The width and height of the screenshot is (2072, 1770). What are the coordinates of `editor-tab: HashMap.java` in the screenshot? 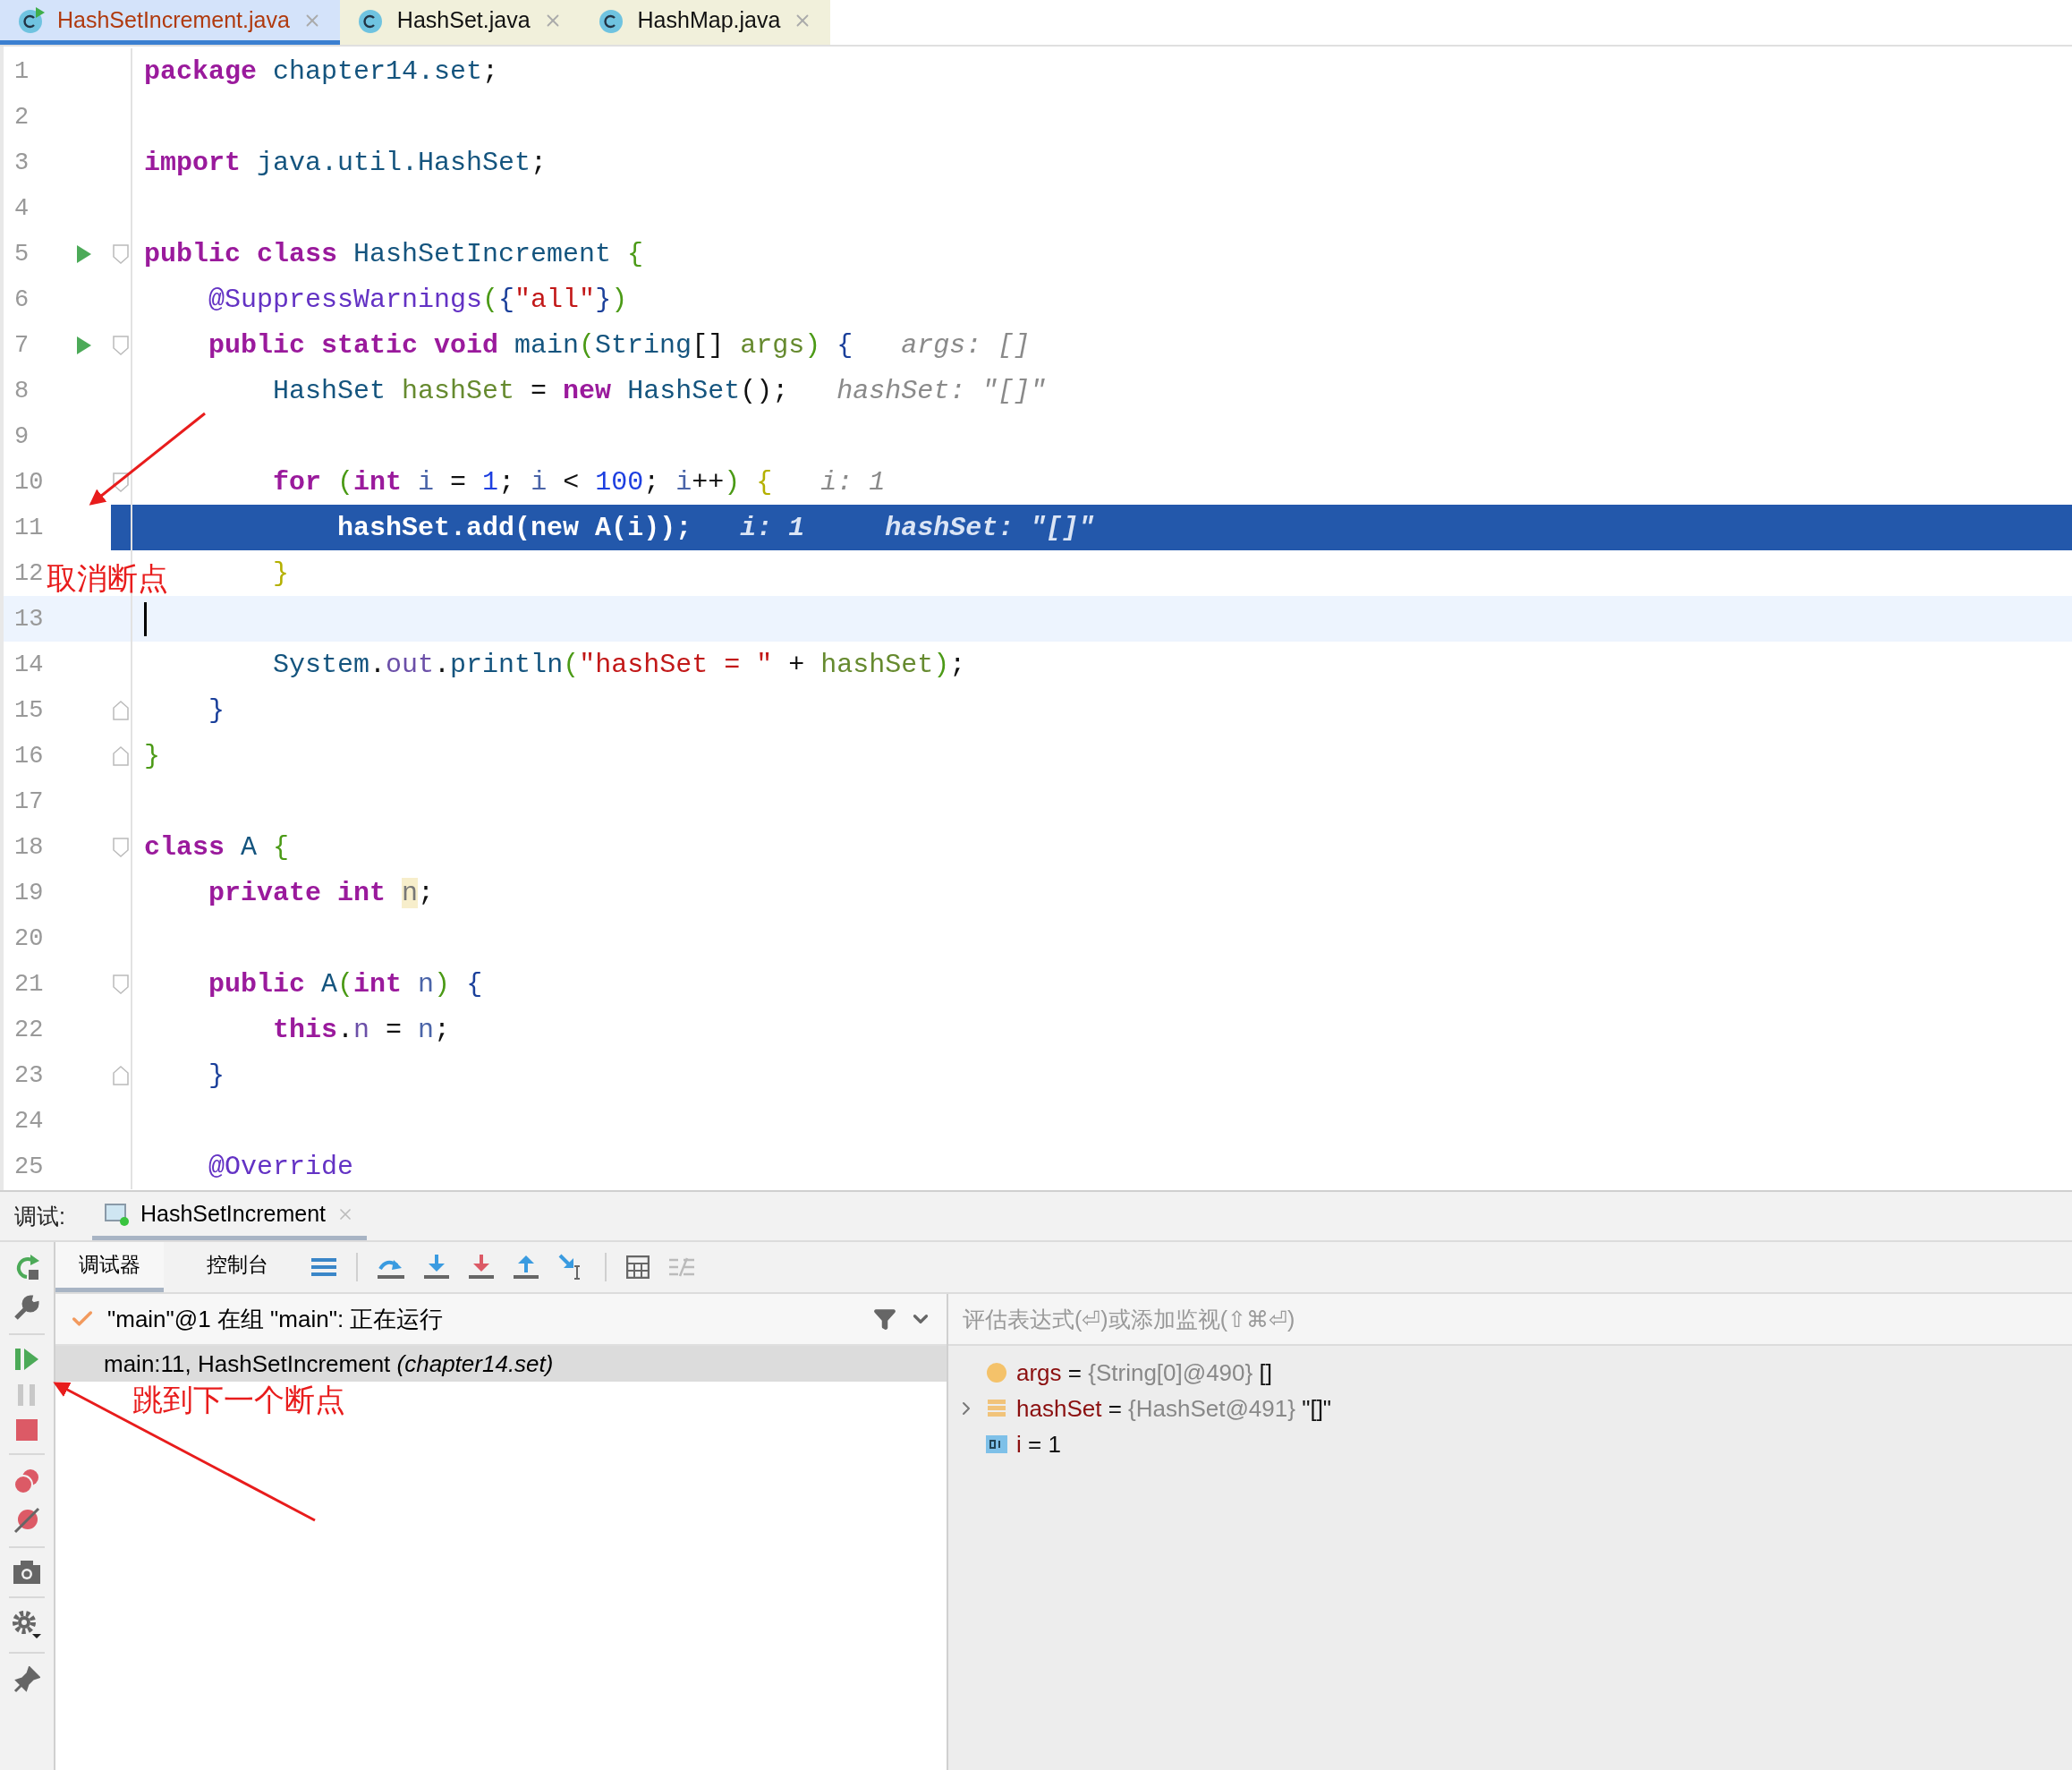 It's located at (706, 22).